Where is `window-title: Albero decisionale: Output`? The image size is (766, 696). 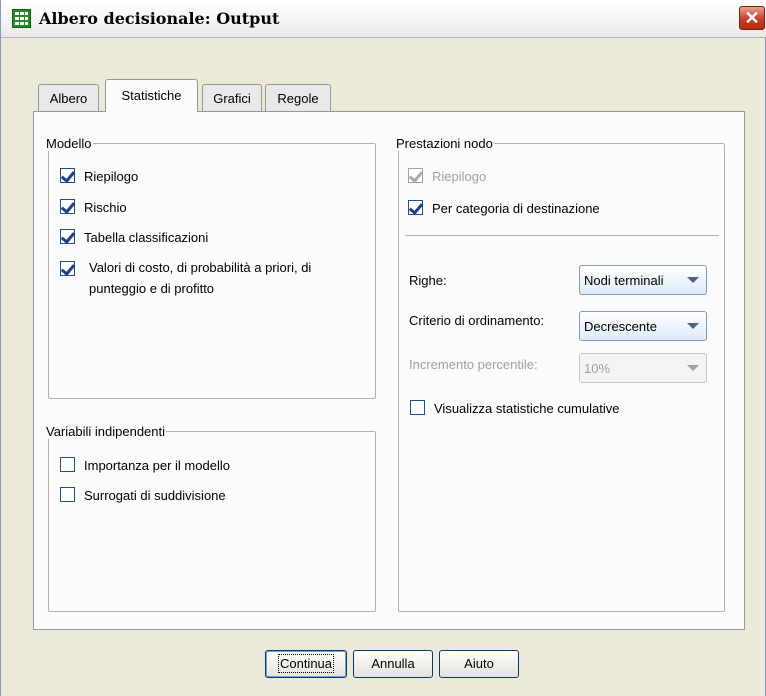 window-title: Albero decisionale: Output is located at coordinates (159, 18).